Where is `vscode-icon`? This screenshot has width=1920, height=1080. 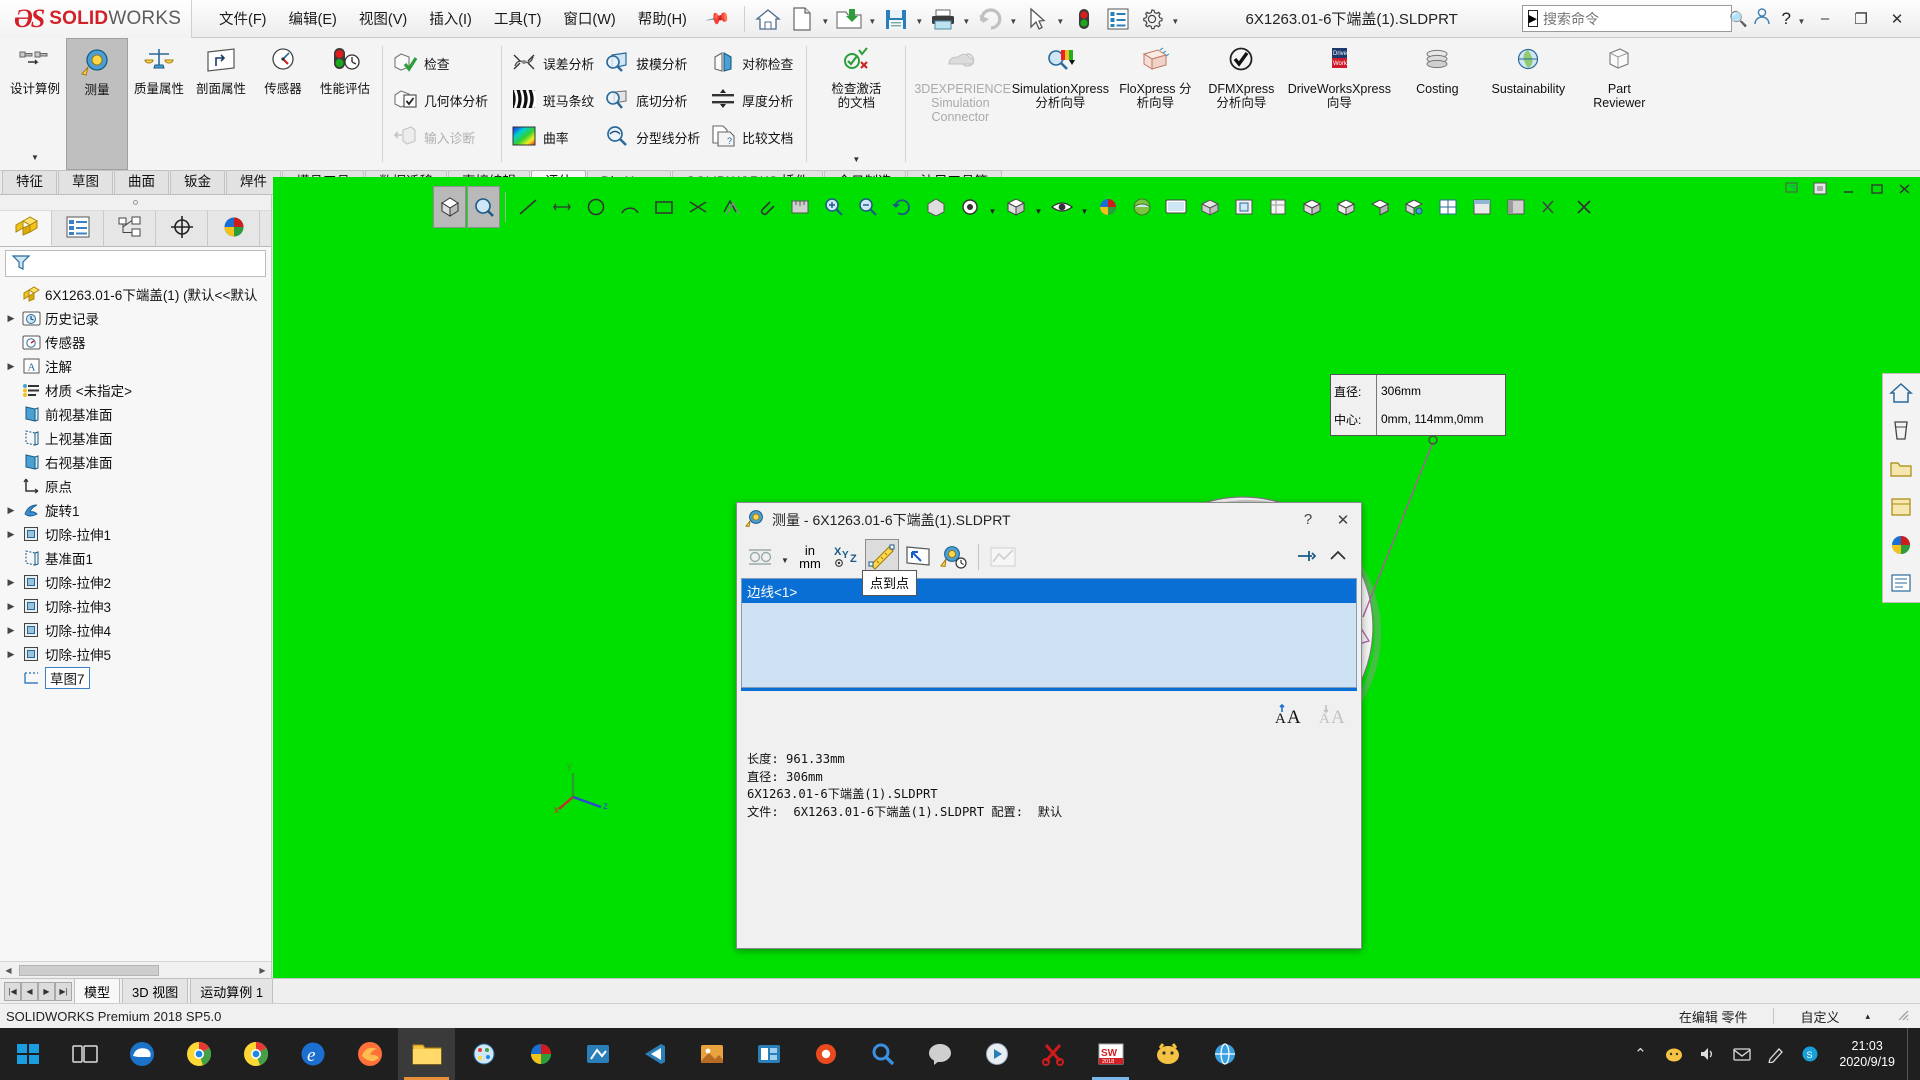
vscode-icon is located at coordinates (654, 1054).